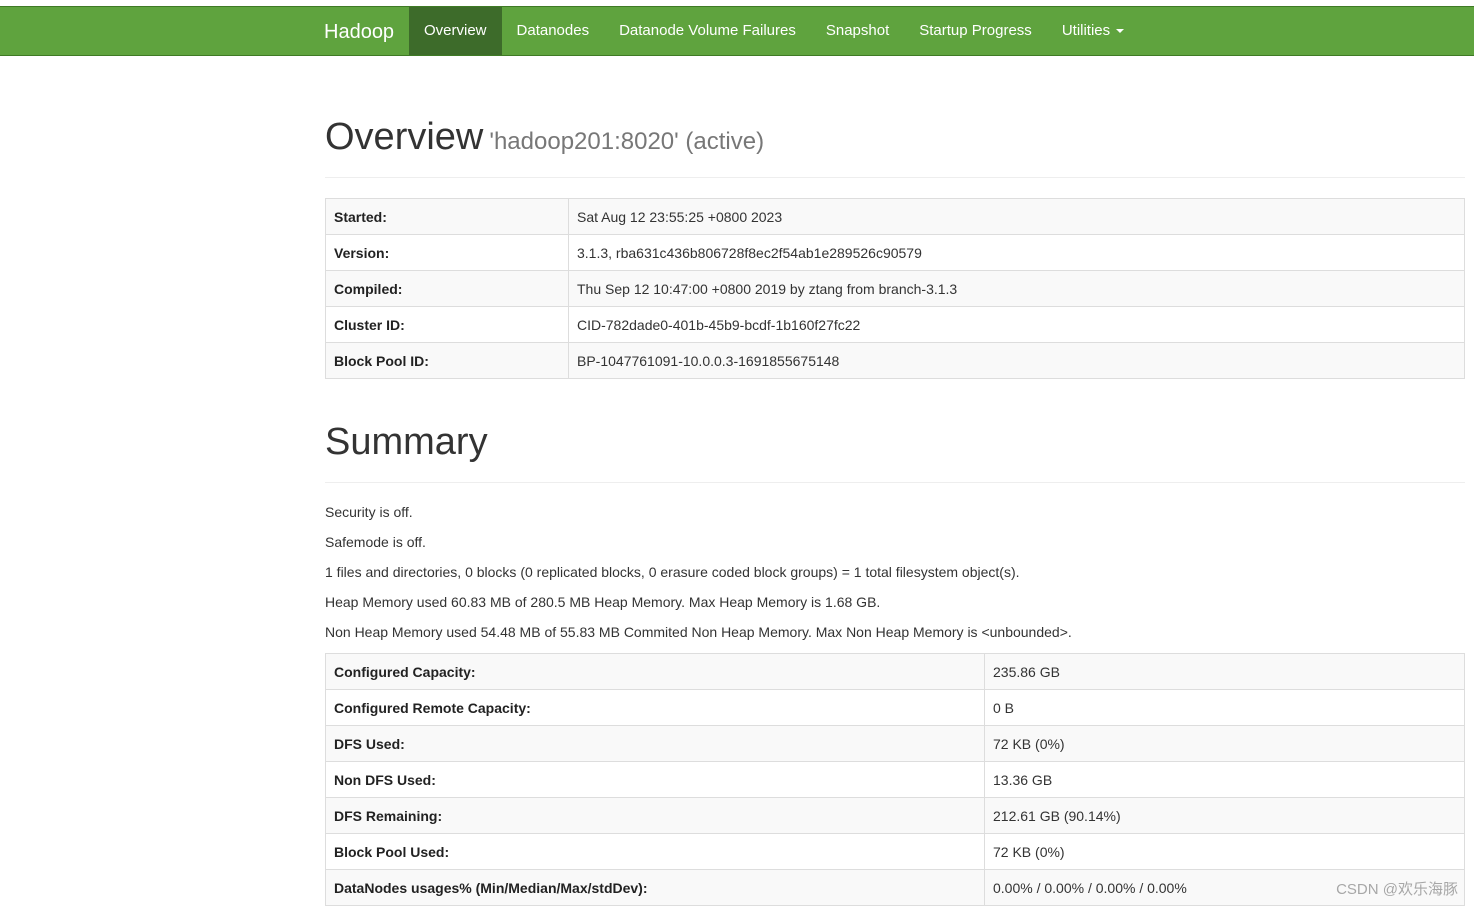  What do you see at coordinates (655, 851) in the screenshot?
I see `row-label: Block Pool Used:` at bounding box center [655, 851].